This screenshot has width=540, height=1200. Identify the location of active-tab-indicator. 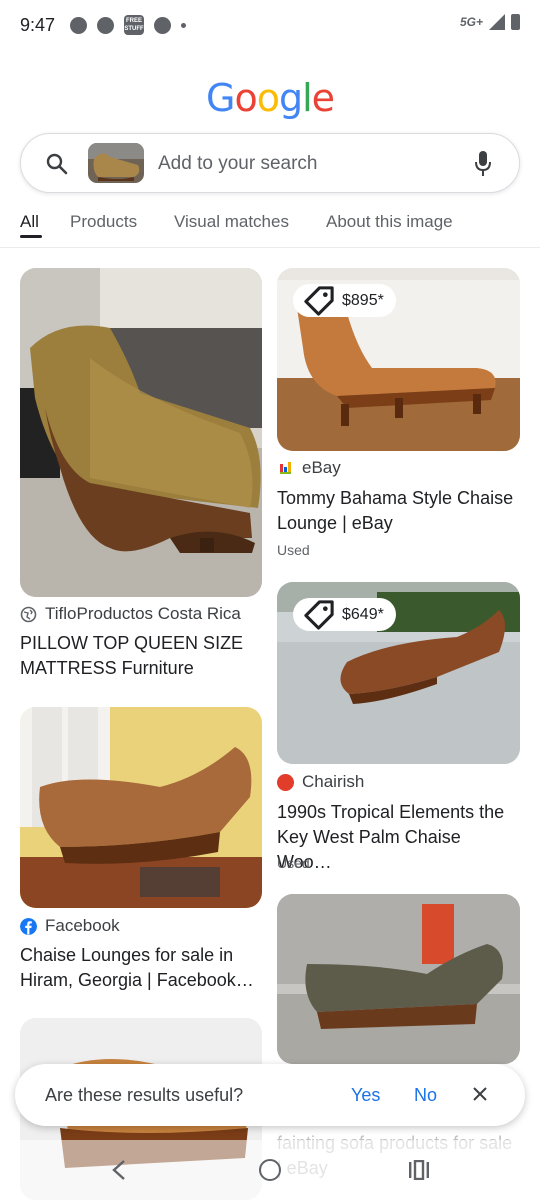
(31, 236).